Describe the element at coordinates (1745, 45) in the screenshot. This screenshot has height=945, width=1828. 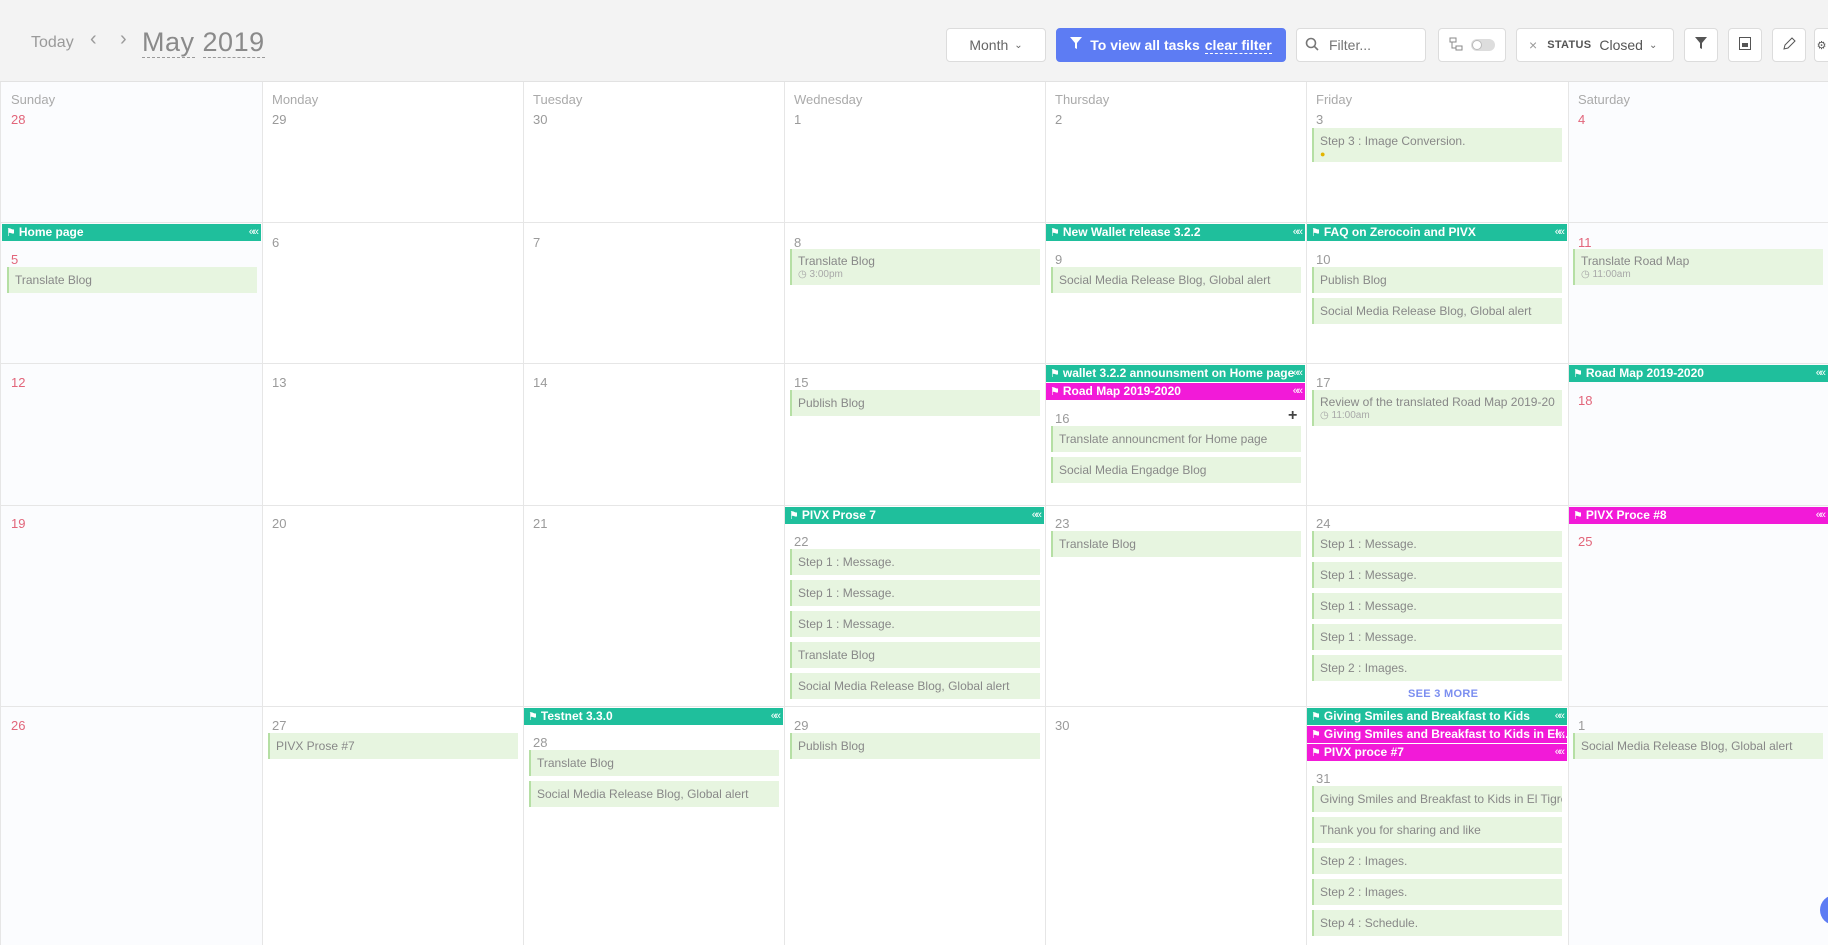
I see `save-view-button` at that location.